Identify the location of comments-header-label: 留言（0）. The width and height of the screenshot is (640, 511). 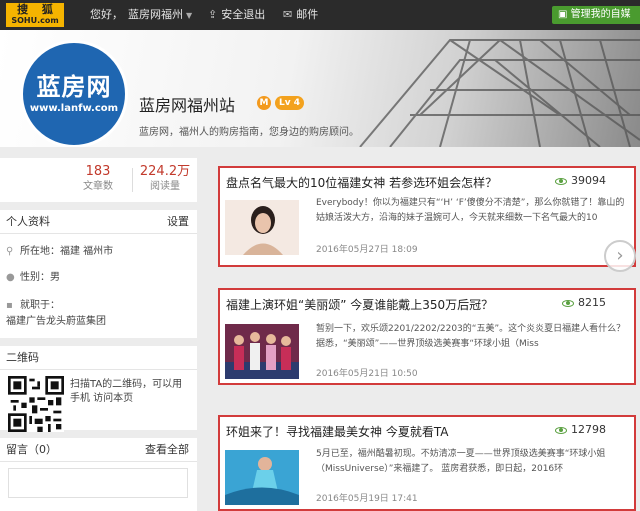
(31, 449).